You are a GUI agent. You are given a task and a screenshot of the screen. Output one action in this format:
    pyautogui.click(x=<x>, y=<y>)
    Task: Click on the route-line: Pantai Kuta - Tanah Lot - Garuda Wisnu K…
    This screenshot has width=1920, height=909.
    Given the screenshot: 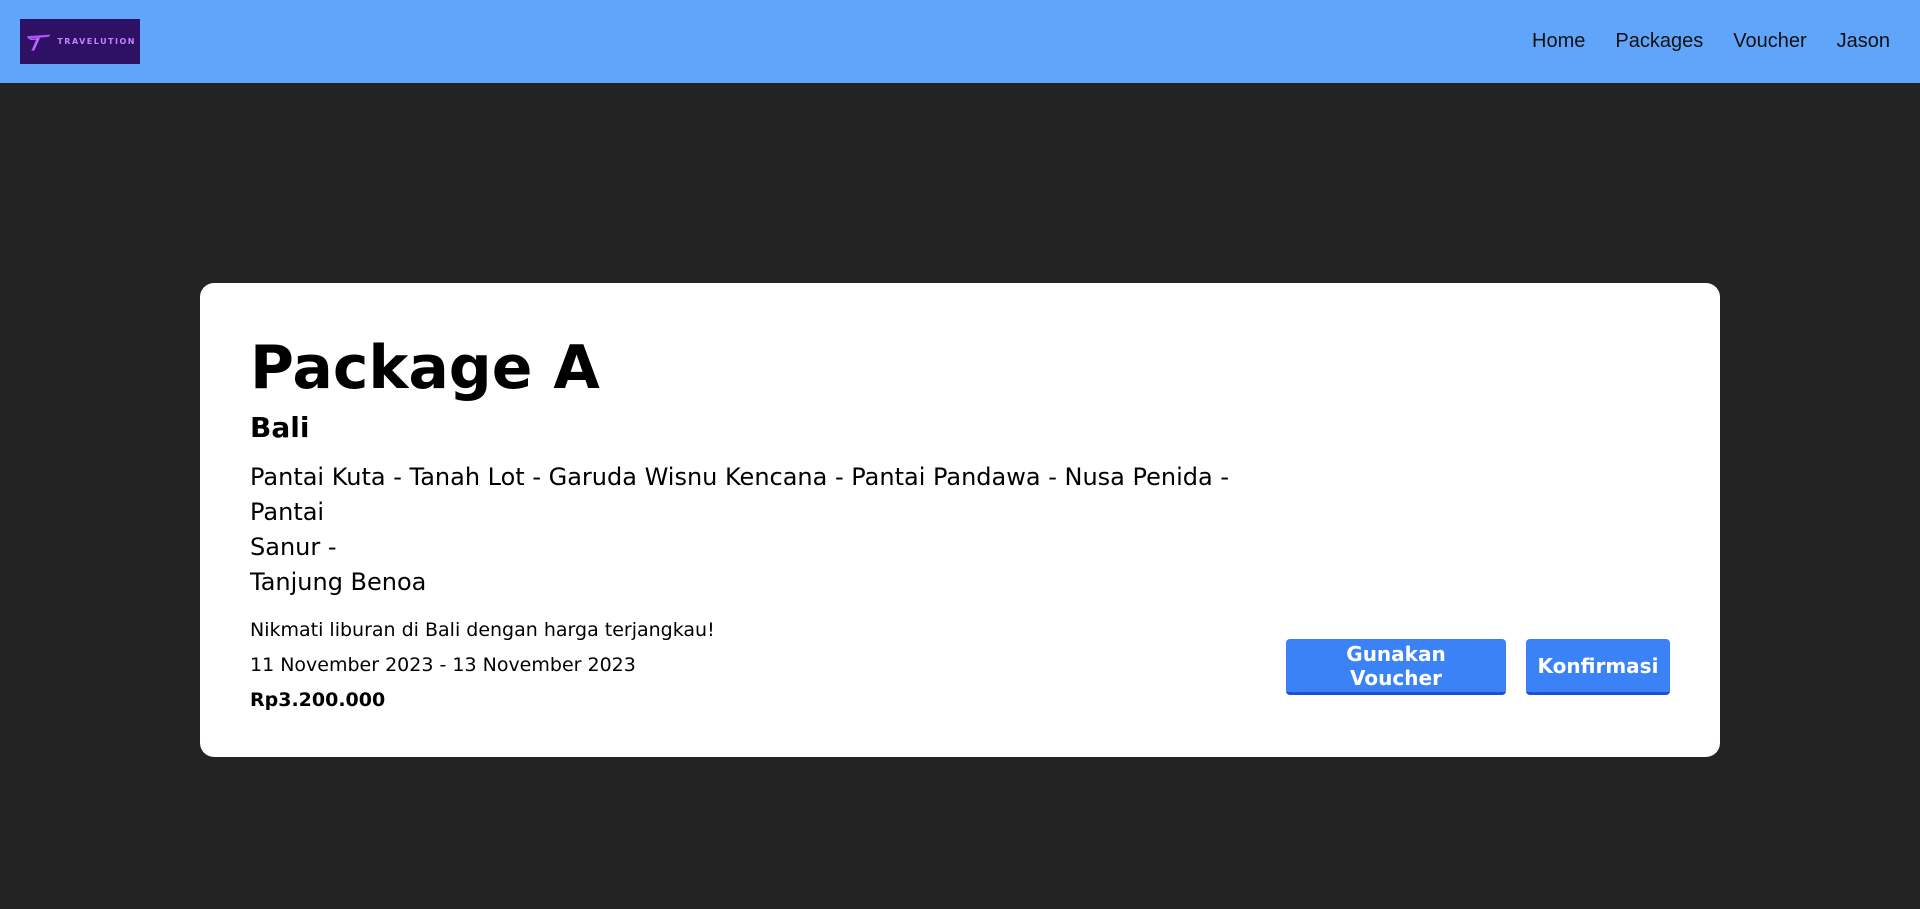 What is the action you would take?
    pyautogui.click(x=739, y=494)
    